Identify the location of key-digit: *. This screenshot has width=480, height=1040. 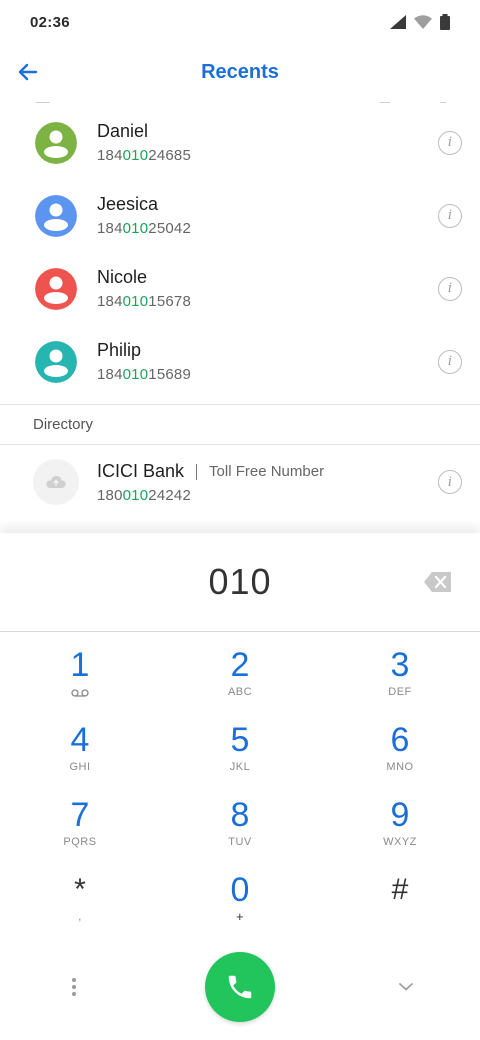
(80, 889).